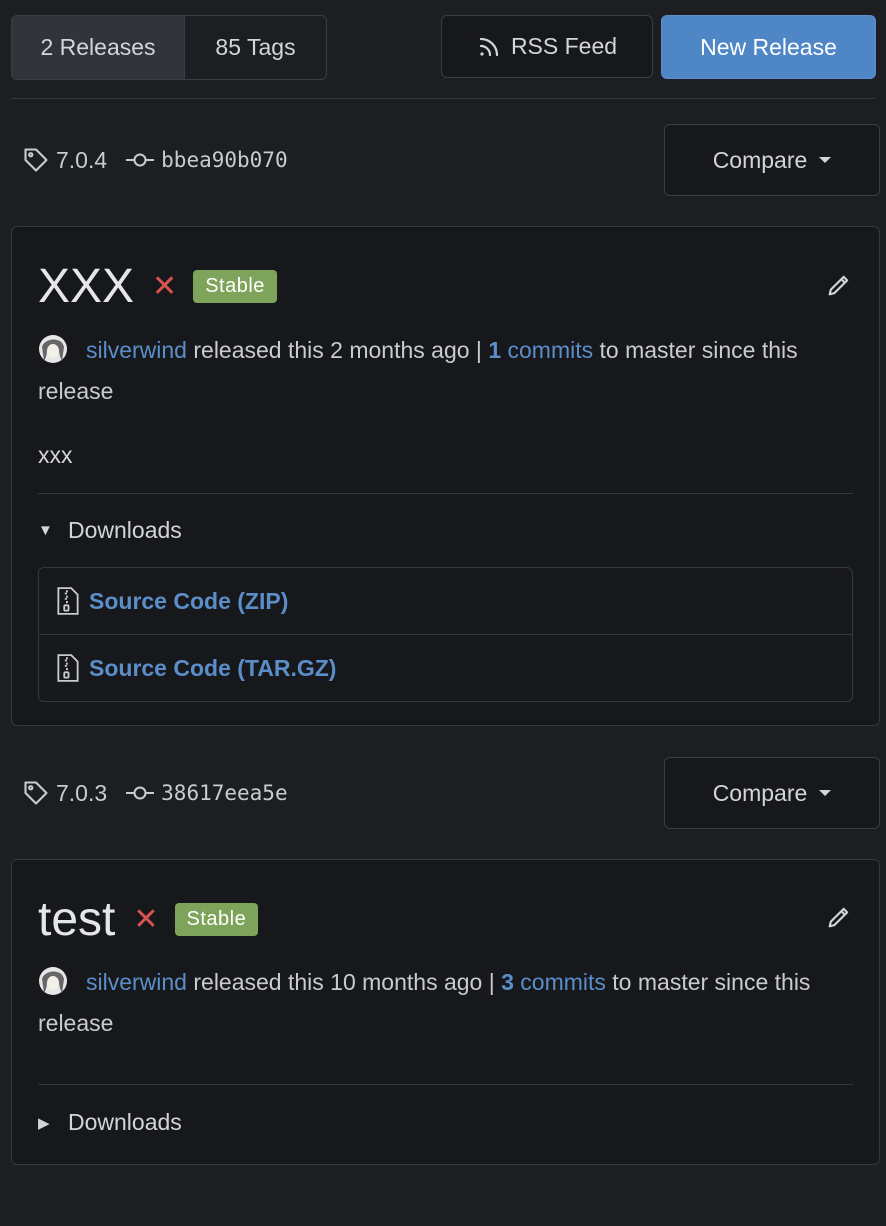 The image size is (886, 1226). What do you see at coordinates (213, 667) in the screenshot?
I see `asset-label: Source Code (TAR.GZ)` at bounding box center [213, 667].